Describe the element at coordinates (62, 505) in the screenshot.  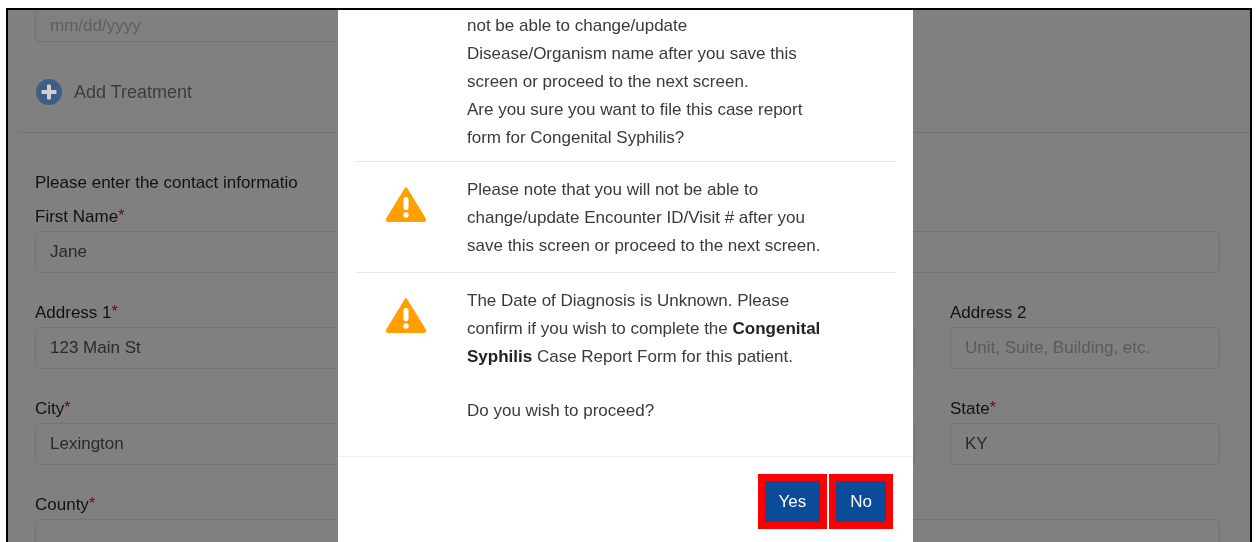
I see `field-label: County` at that location.